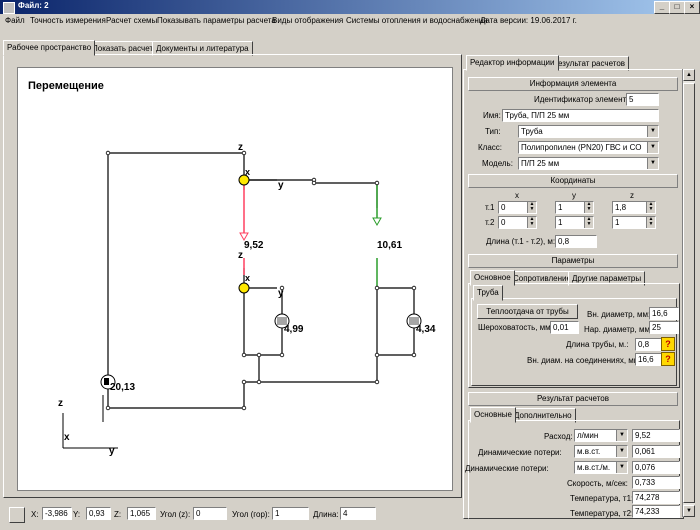  Describe the element at coordinates (290, 513) in the screenshot. I see `angle-h-field: 1` at that location.